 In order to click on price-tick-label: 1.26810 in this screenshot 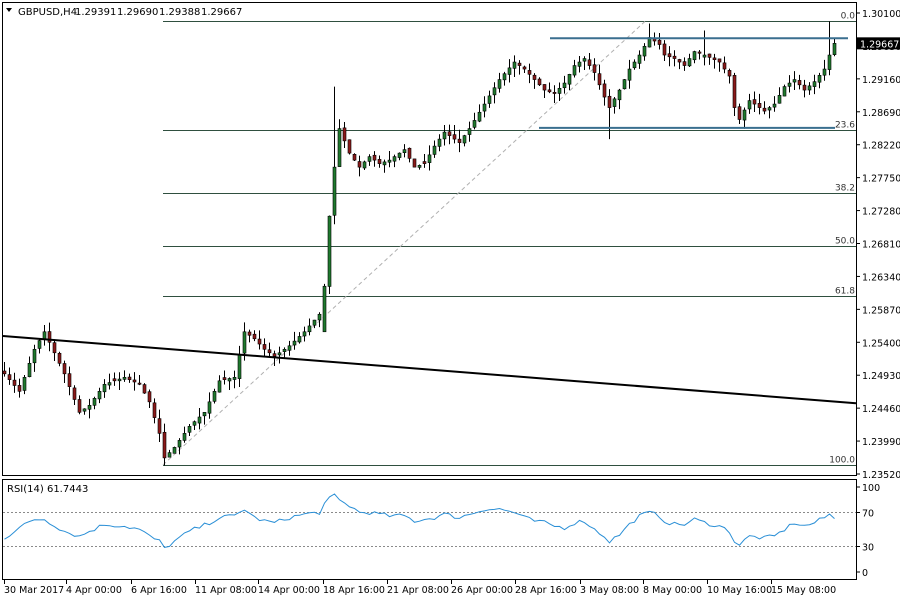, I will do `click(881, 245)`.